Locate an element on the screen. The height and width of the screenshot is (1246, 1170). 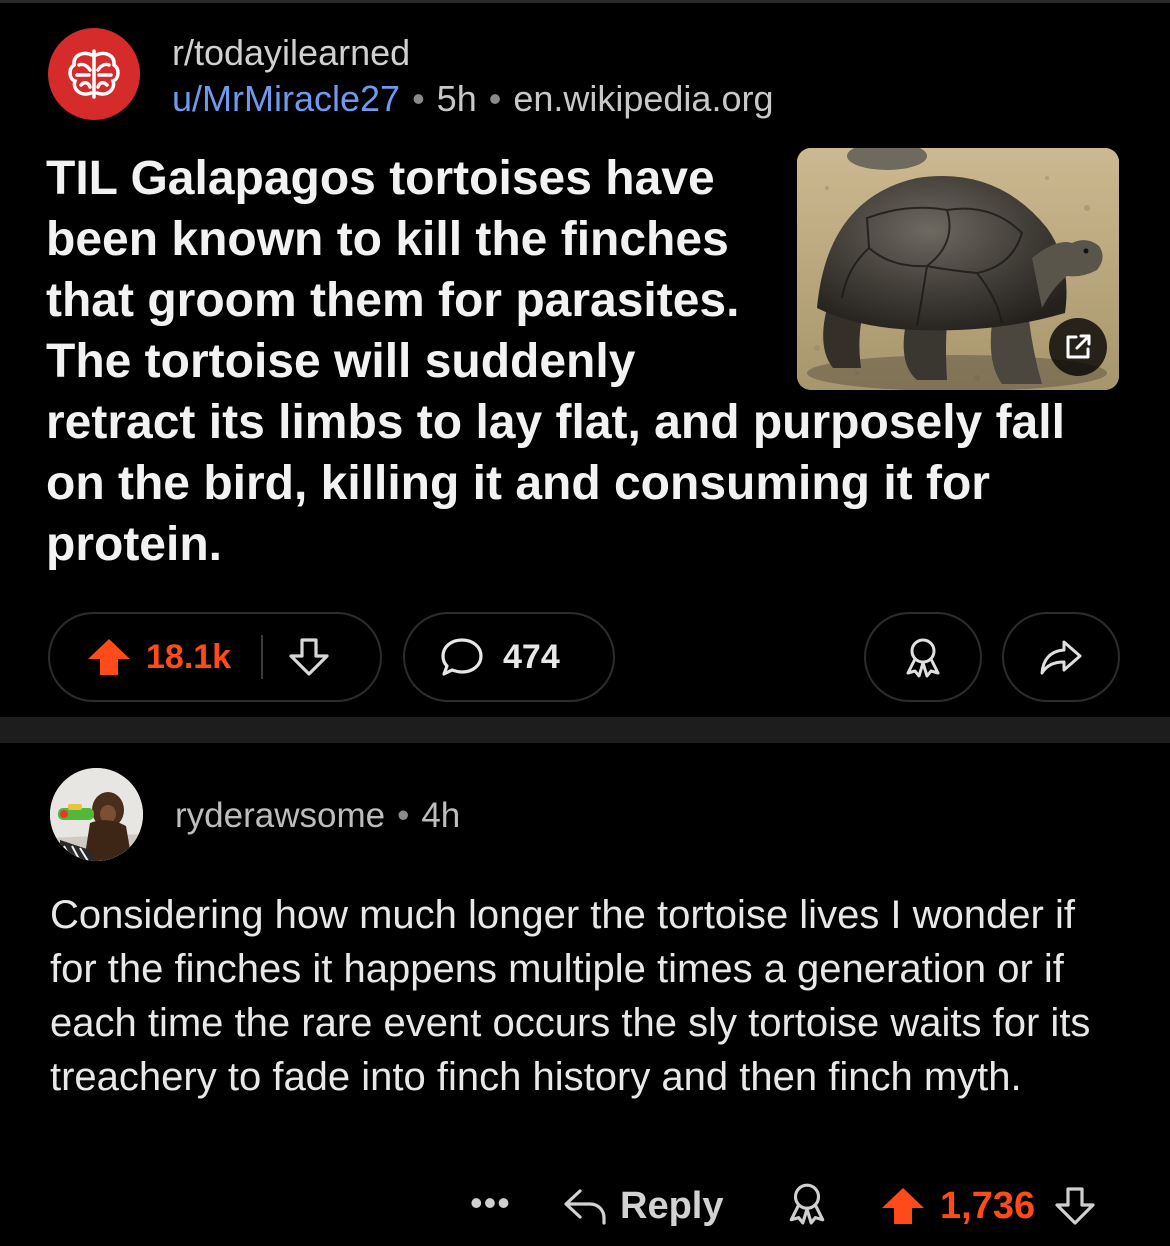
comment-meta: ryderawsome • 4h is located at coordinates (317, 816).